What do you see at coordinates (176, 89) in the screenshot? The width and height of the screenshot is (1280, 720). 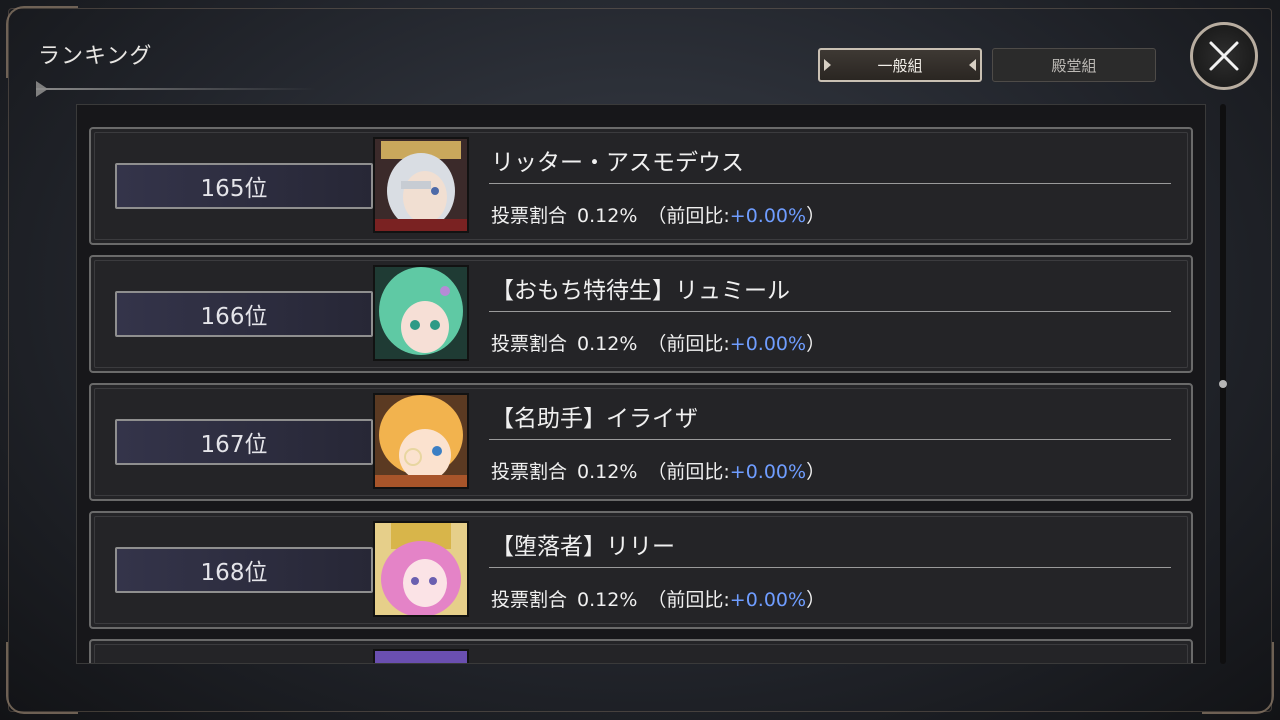 I see `title-underline` at bounding box center [176, 89].